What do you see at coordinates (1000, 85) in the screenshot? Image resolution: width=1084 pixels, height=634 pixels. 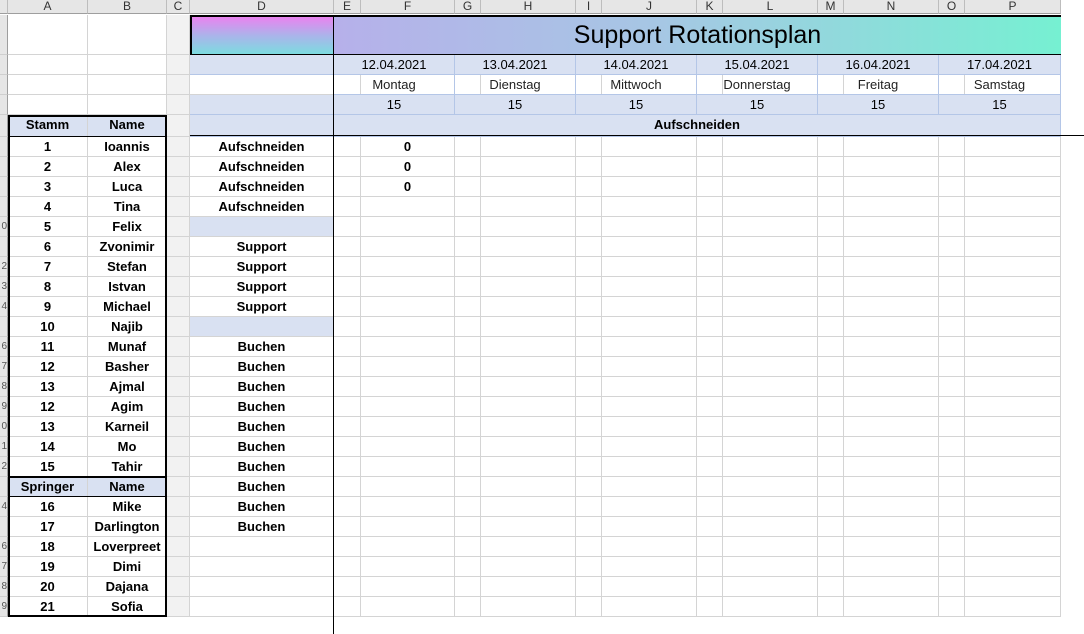 I see `day-cell: Samstag` at bounding box center [1000, 85].